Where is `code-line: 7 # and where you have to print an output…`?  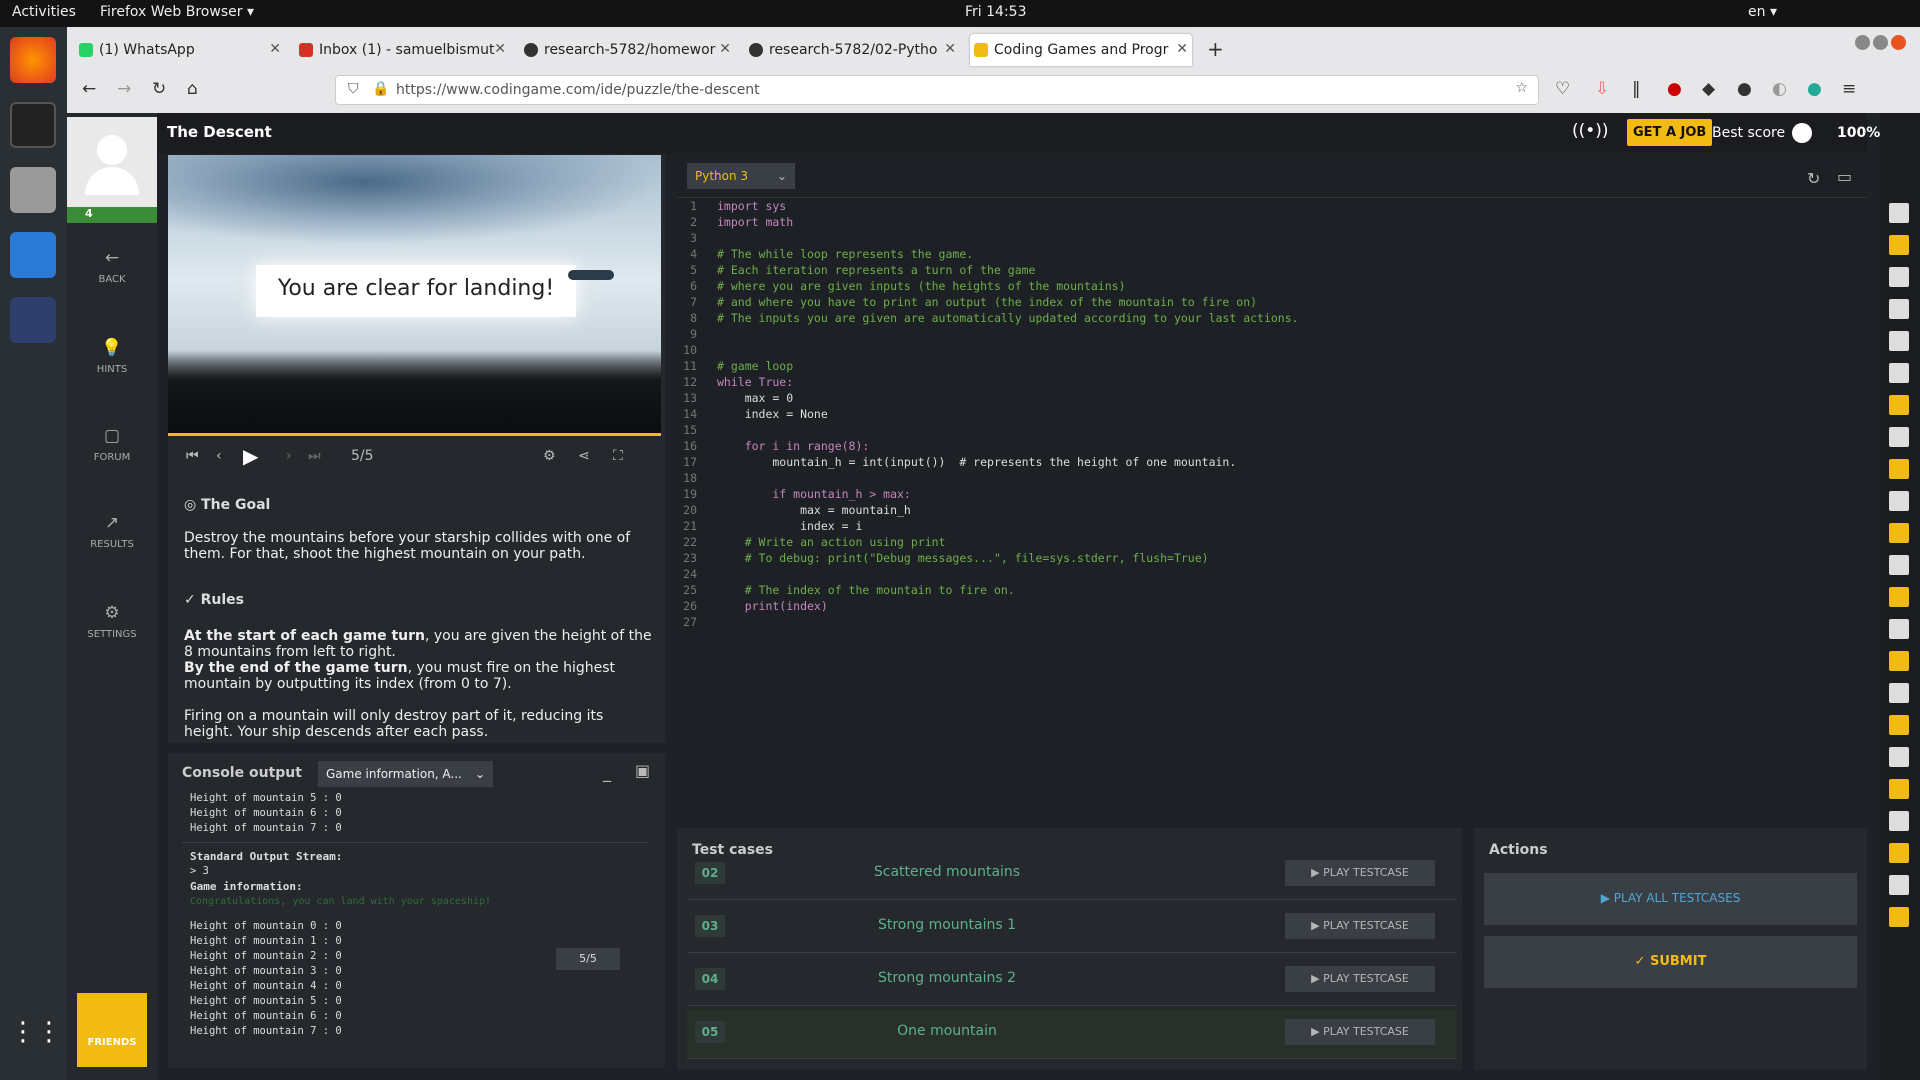 code-line: 7 # and where you have to print an output… is located at coordinates (1267, 302).